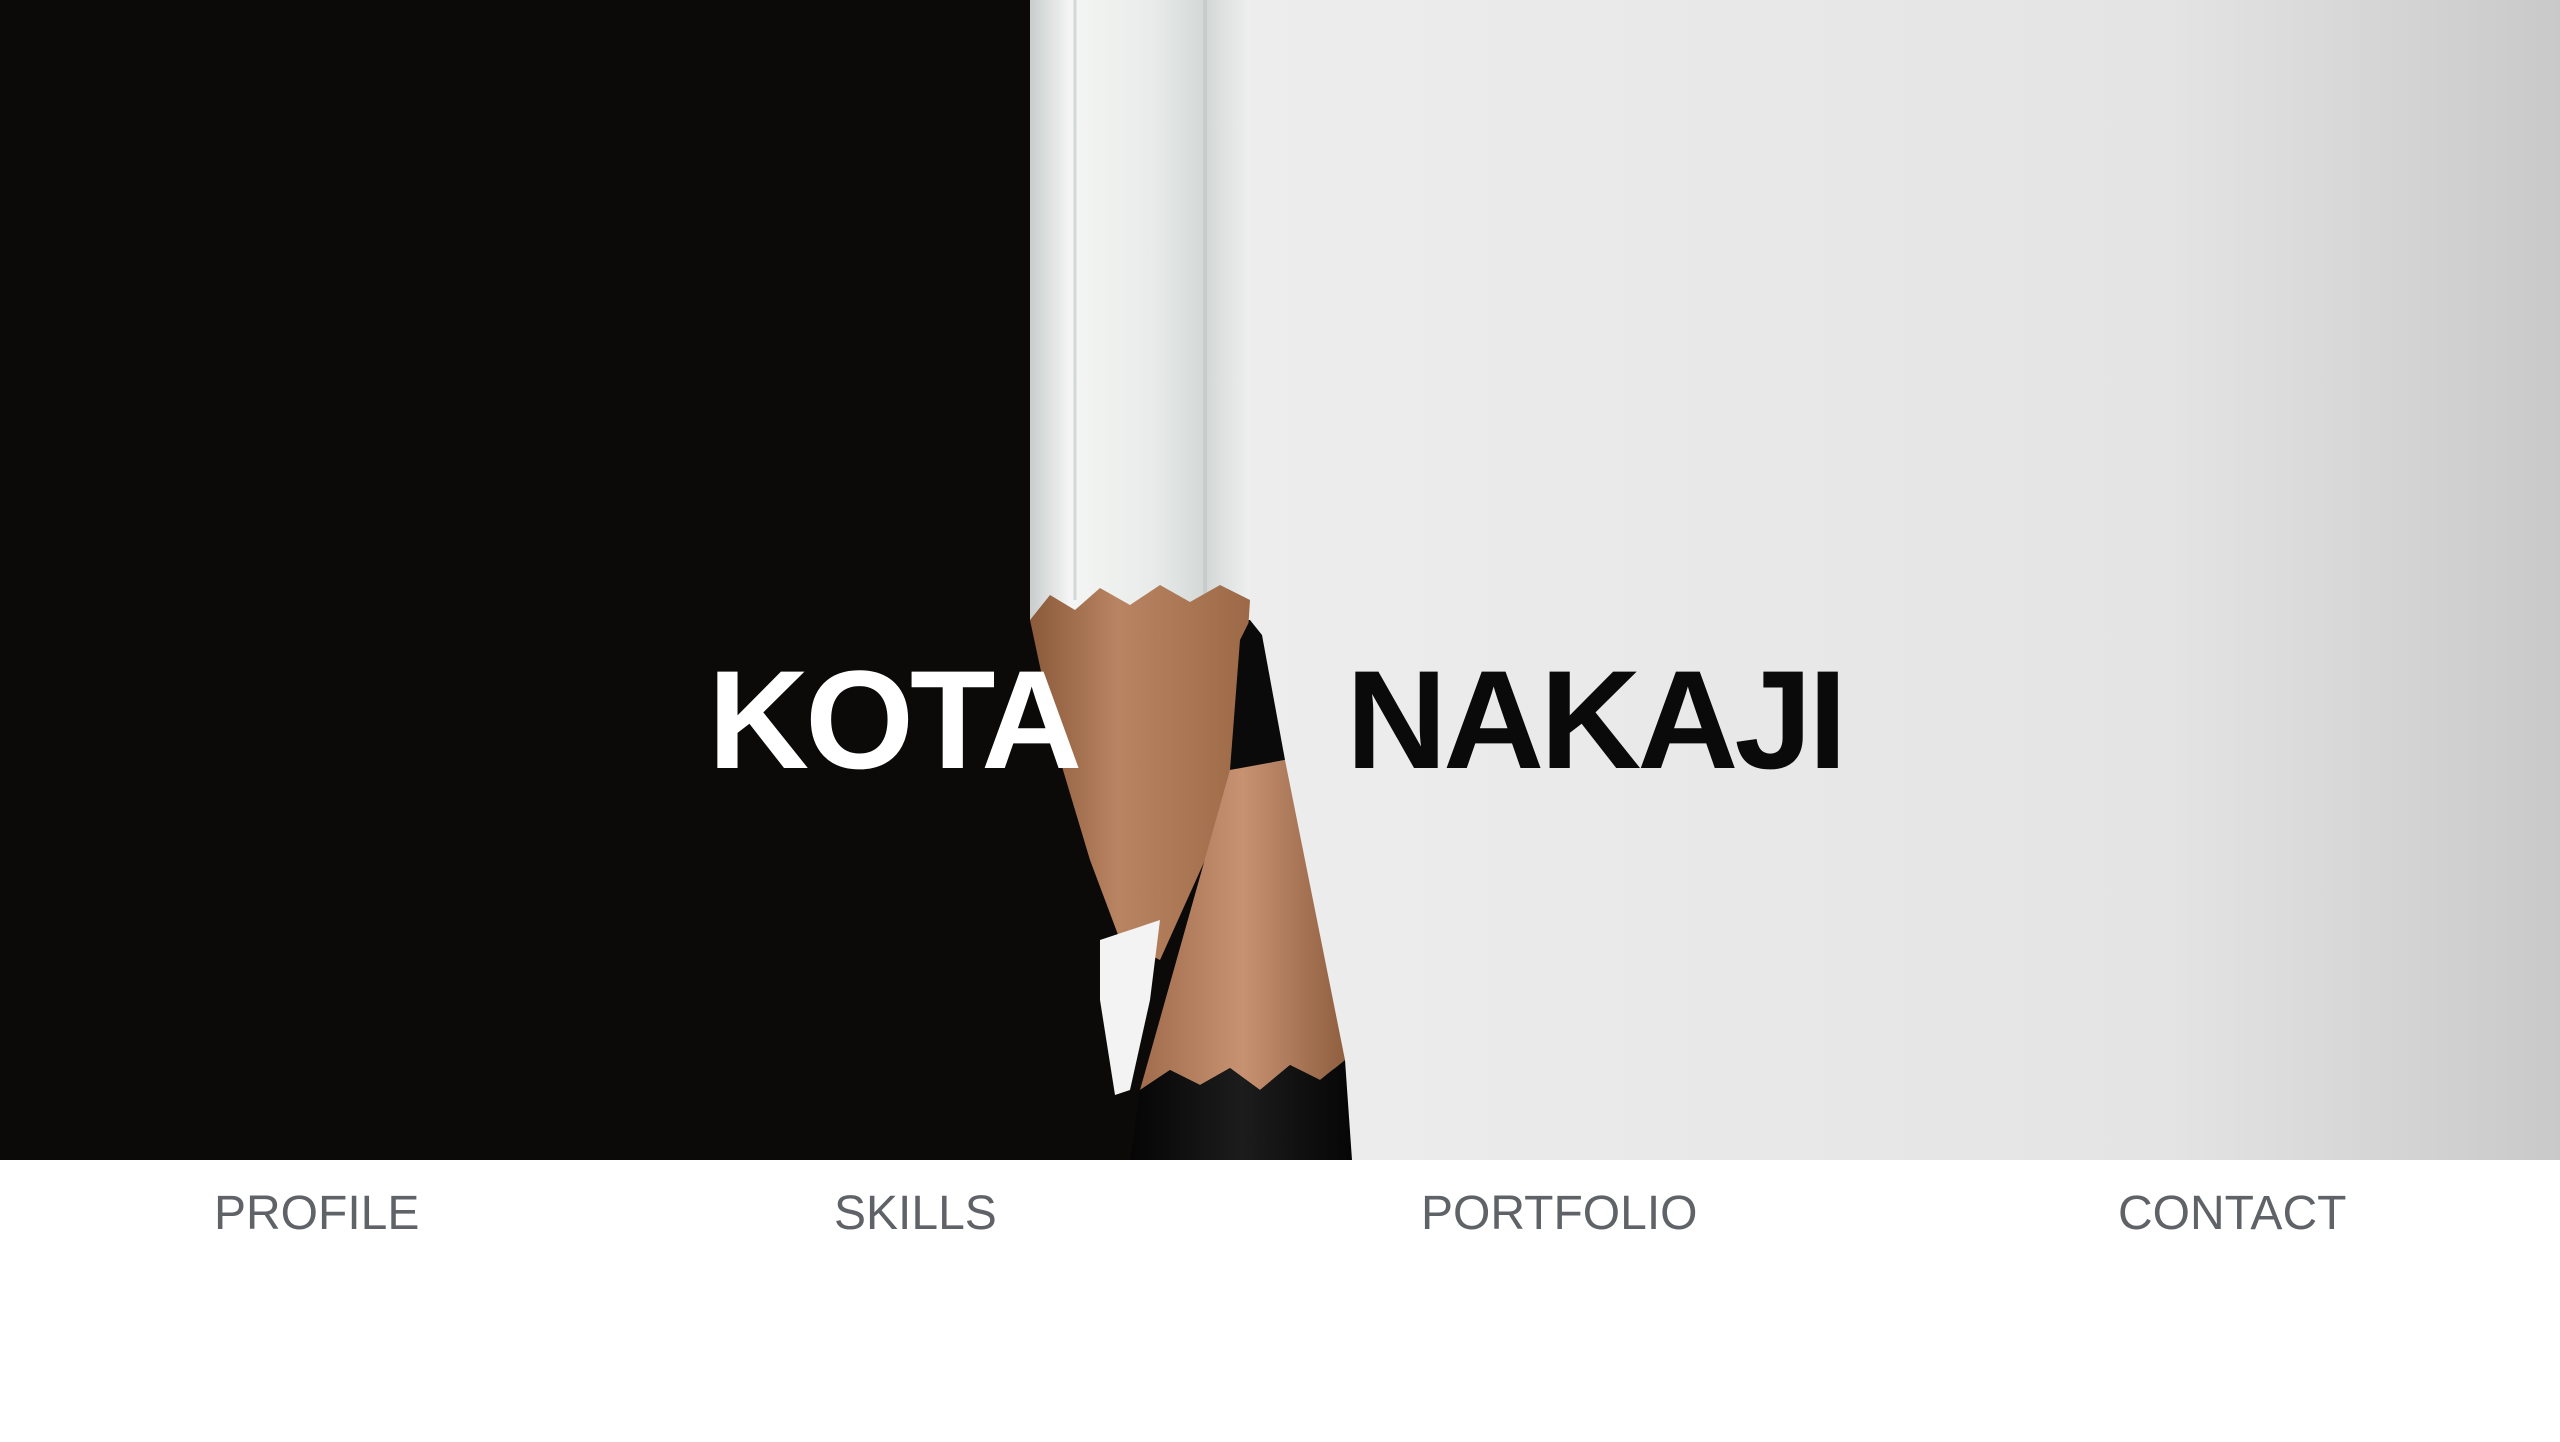 This screenshot has width=2560, height=1442. Describe the element at coordinates (1559, 1214) in the screenshot. I see `nav-link-portfolio: PORTFOLIO` at that location.